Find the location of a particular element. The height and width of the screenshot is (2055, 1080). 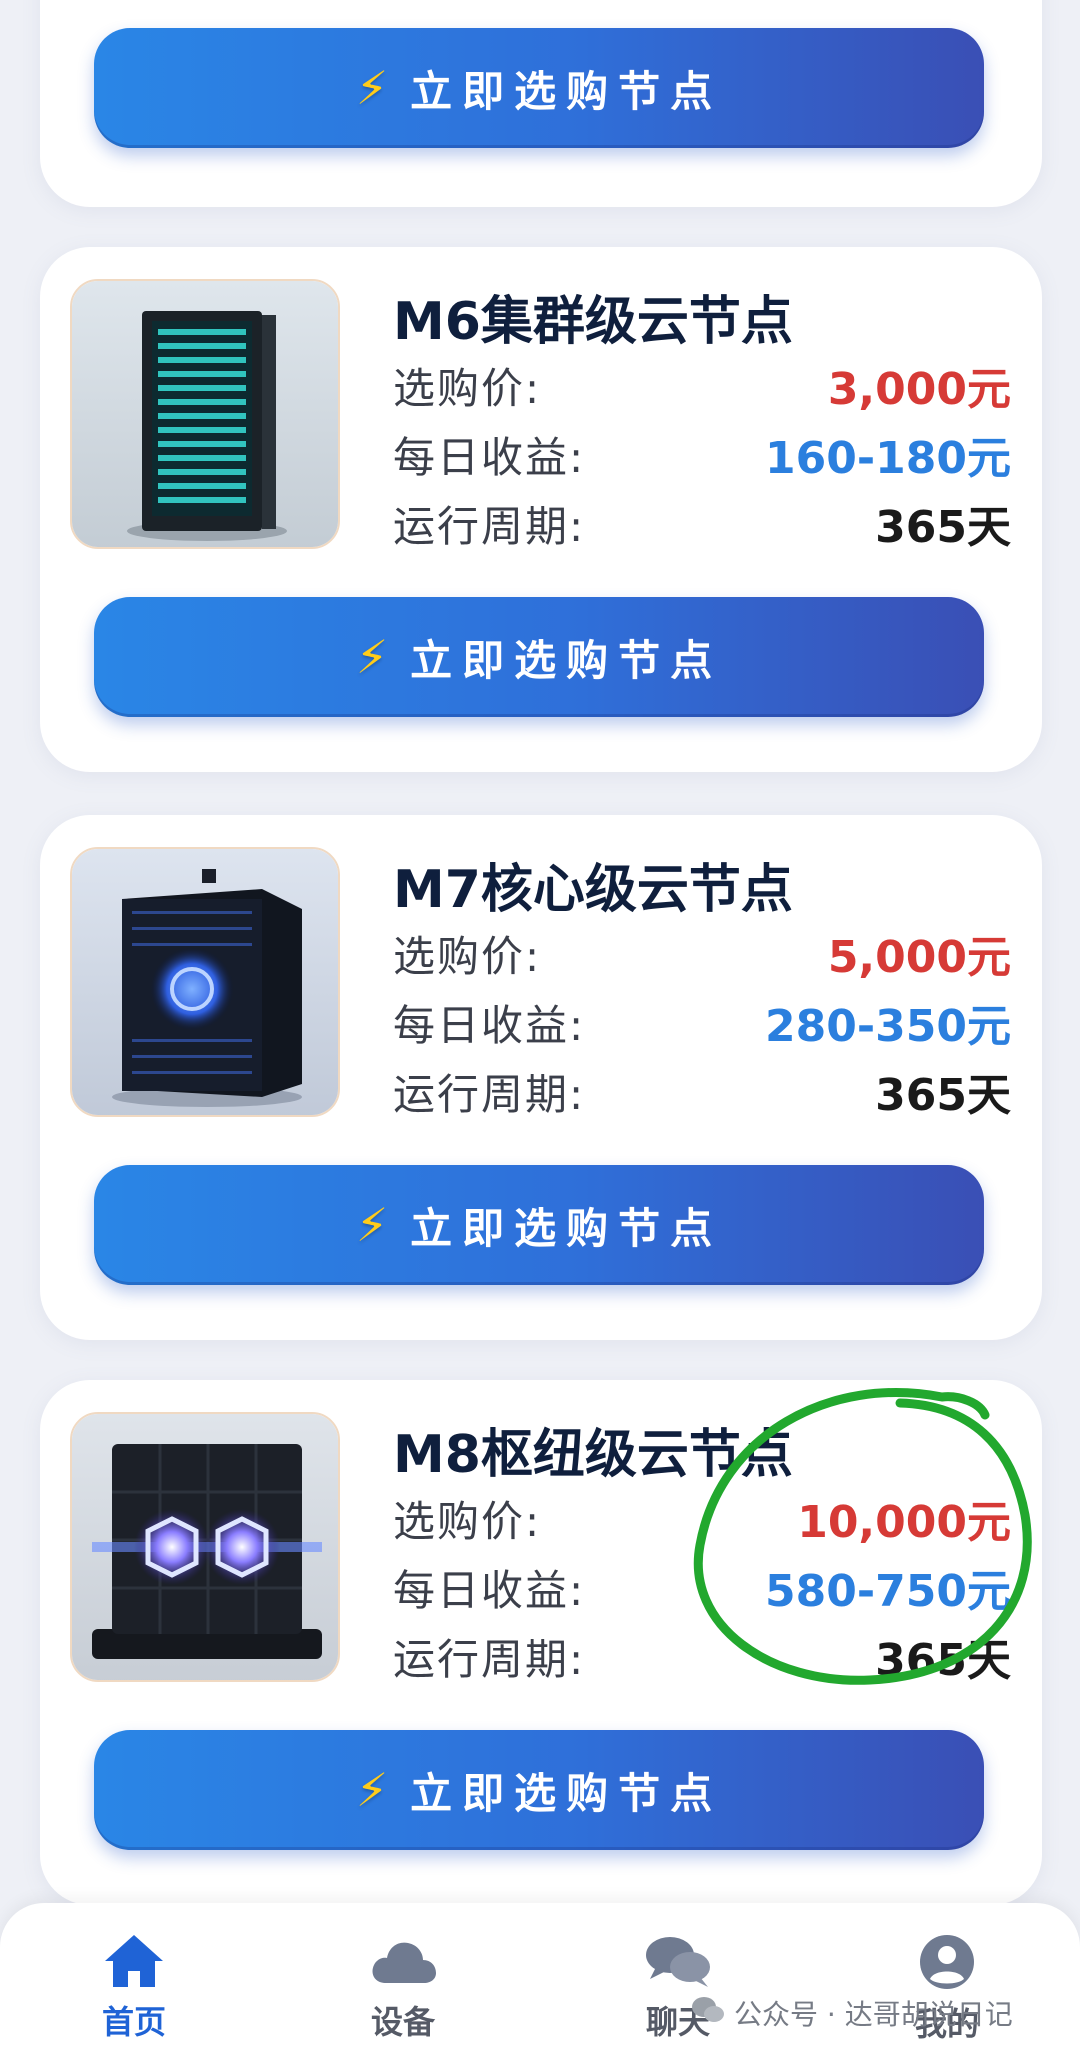

node-image-hub-cube is located at coordinates (205, 1547).